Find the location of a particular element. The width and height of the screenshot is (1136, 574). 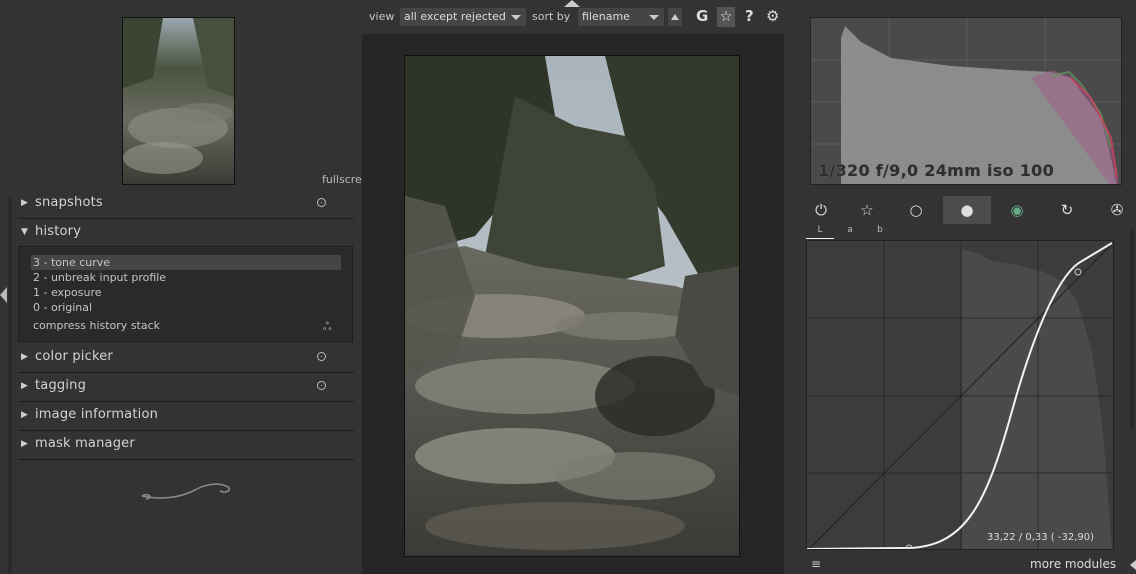

histogram is located at coordinates (966, 101).